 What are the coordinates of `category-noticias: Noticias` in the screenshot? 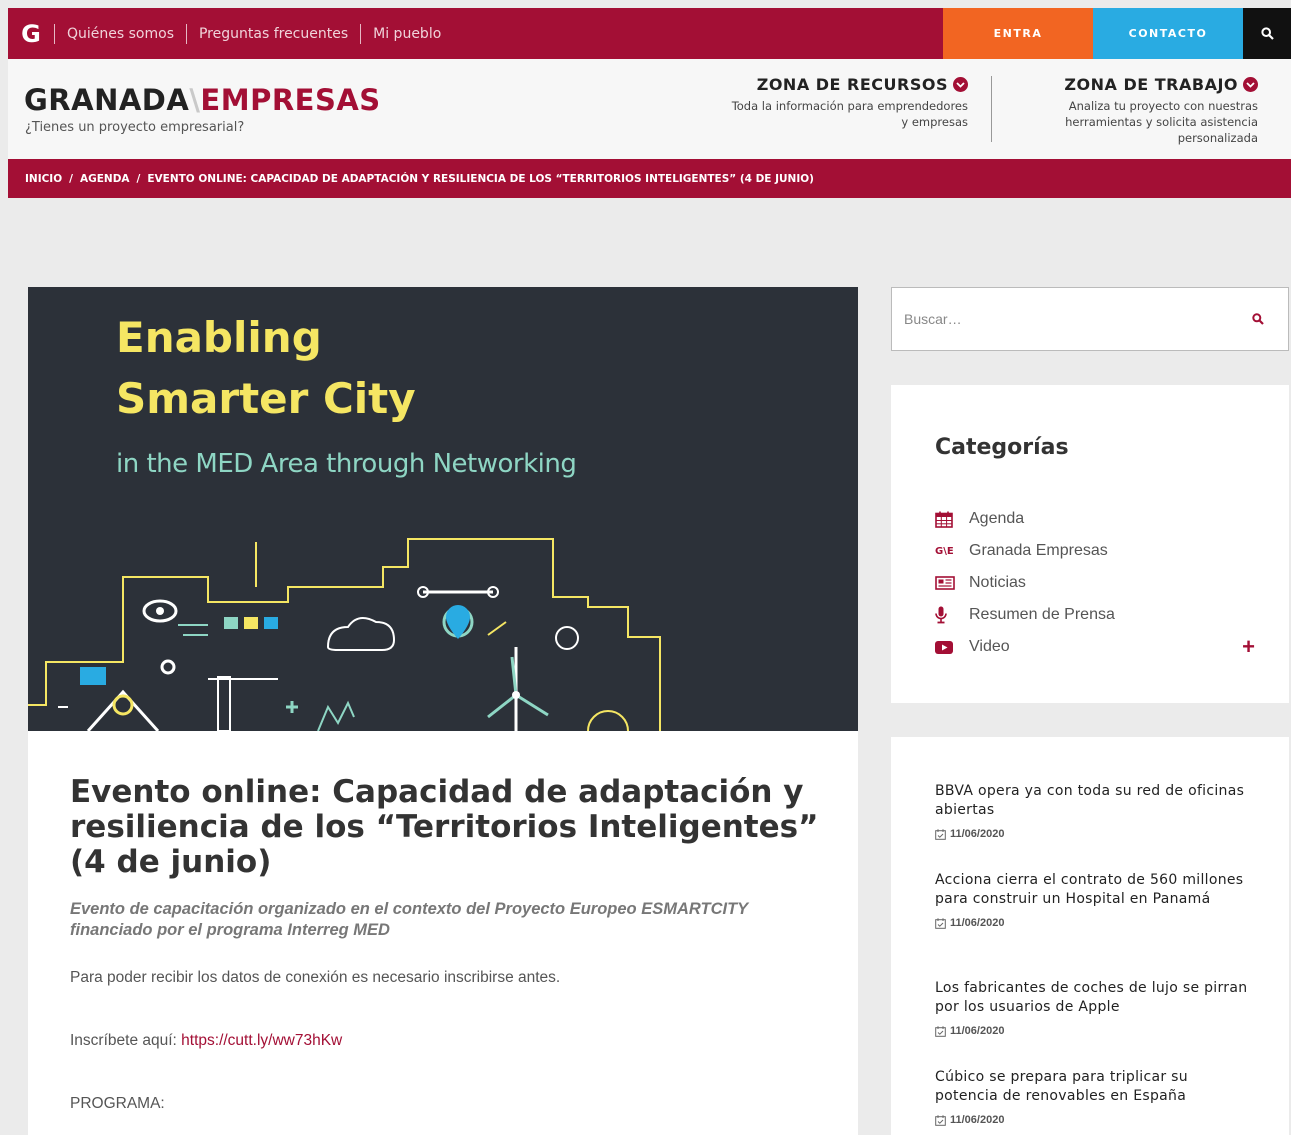 It's located at (1095, 583).